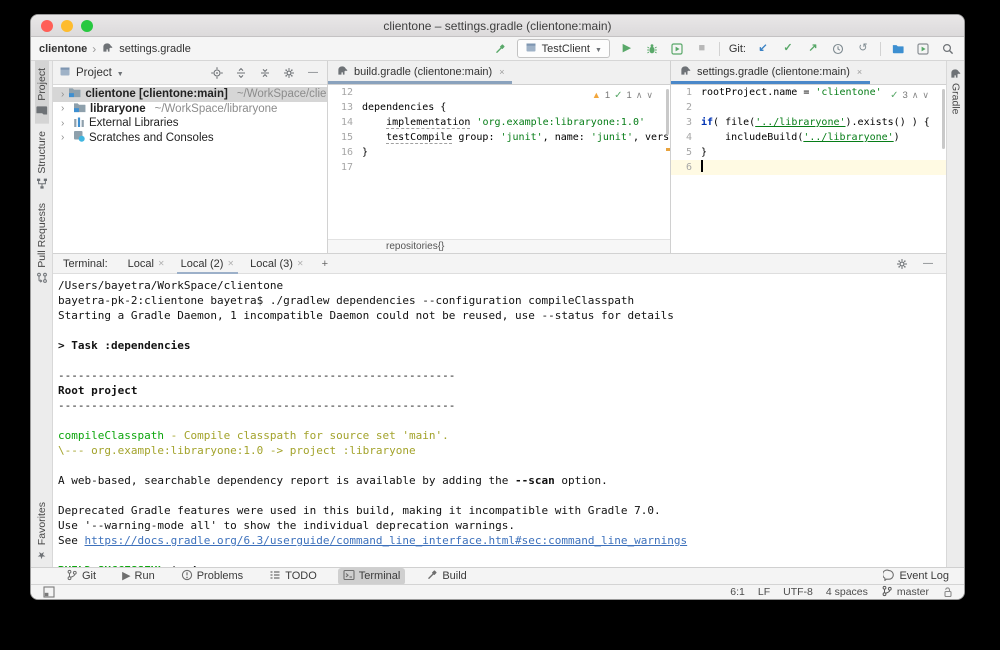 This screenshot has width=1000, height=650. What do you see at coordinates (531, 48) in the screenshot?
I see `run-config-icon` at bounding box center [531, 48].